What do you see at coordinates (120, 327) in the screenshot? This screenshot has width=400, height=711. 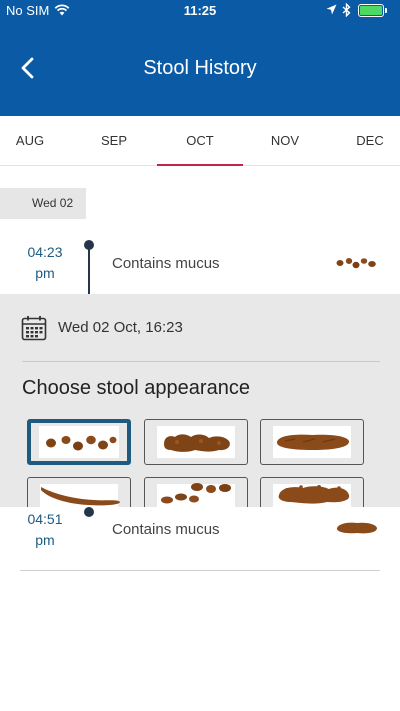 I see `detail-date: Wed 02 Oct, 16:23` at bounding box center [120, 327].